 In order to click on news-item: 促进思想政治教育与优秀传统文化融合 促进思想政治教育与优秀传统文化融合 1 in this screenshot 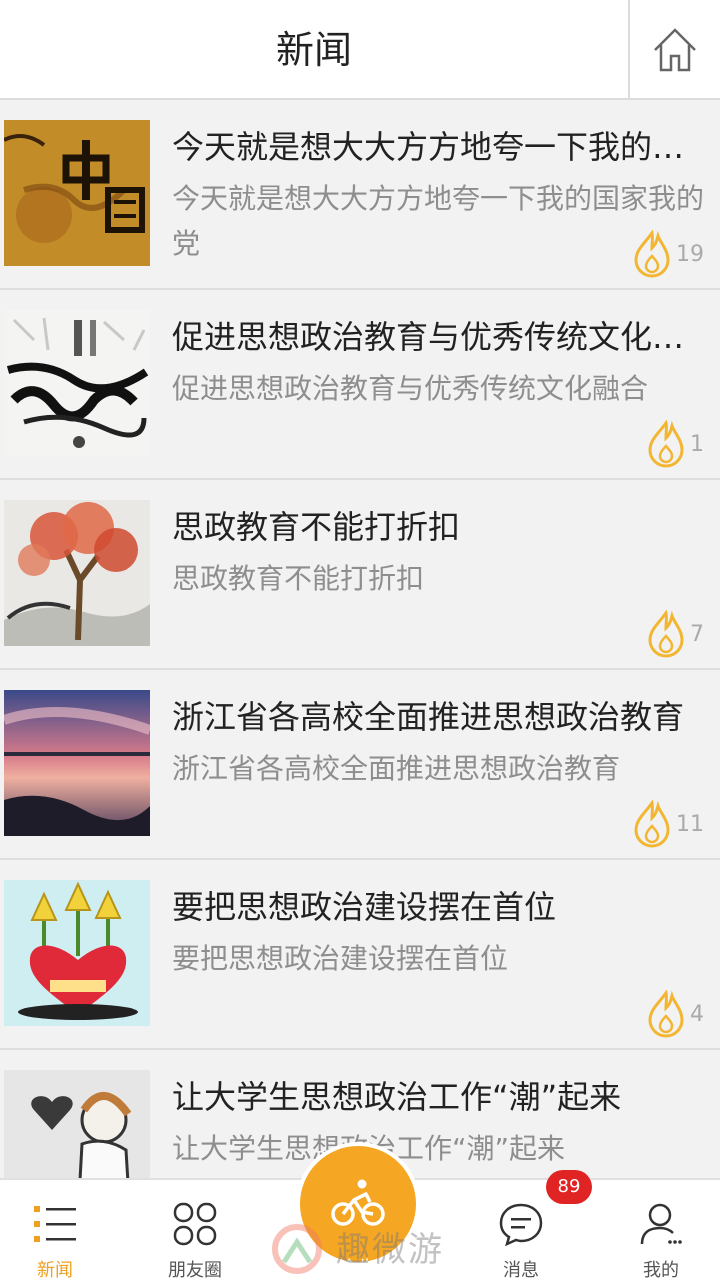, I will do `click(360, 385)`.